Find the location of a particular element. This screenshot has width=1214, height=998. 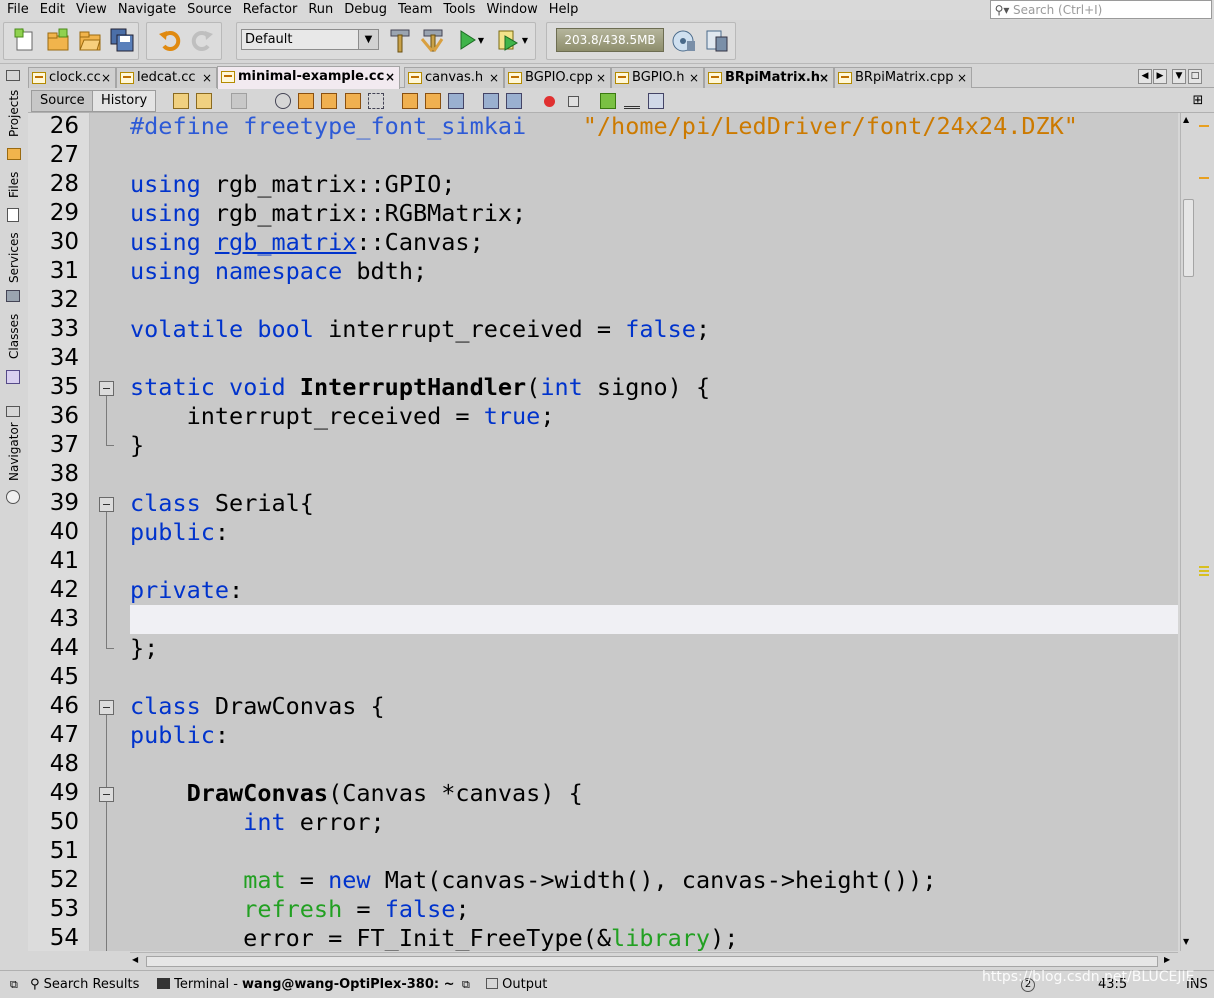

tab-minimal-example-cc: minimal-example.cc × is located at coordinates (308, 77).